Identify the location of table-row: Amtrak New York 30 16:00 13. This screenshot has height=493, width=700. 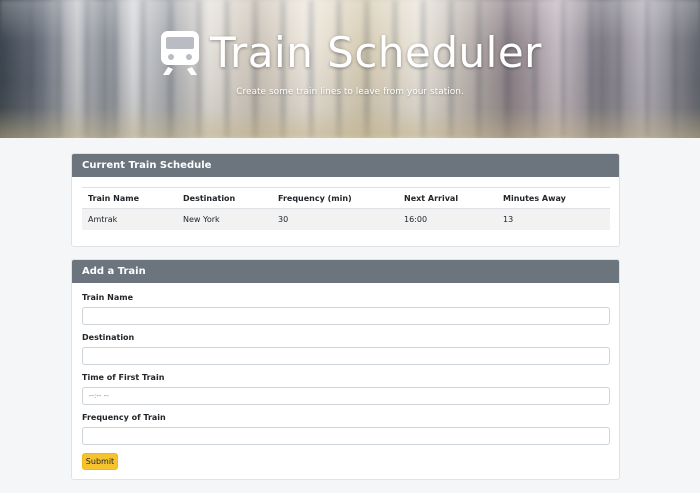
(346, 219).